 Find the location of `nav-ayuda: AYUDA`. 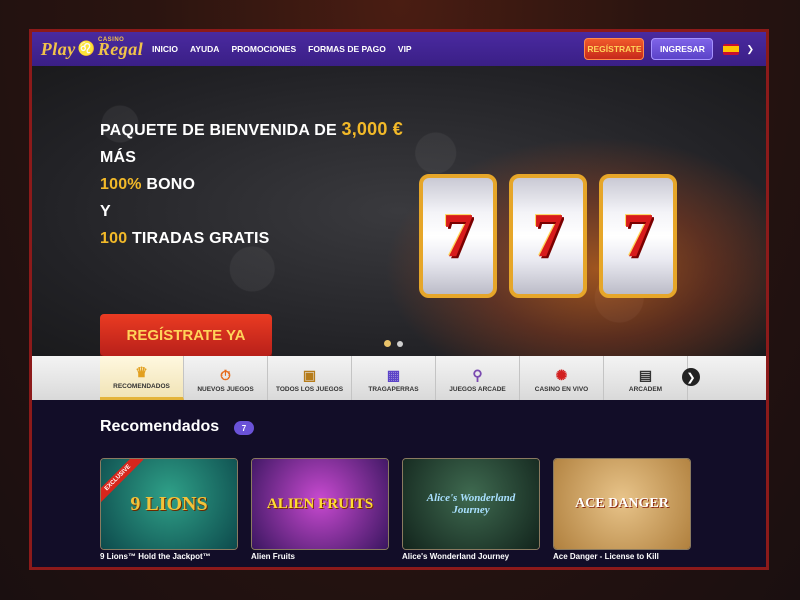

nav-ayuda: AYUDA is located at coordinates (204, 49).